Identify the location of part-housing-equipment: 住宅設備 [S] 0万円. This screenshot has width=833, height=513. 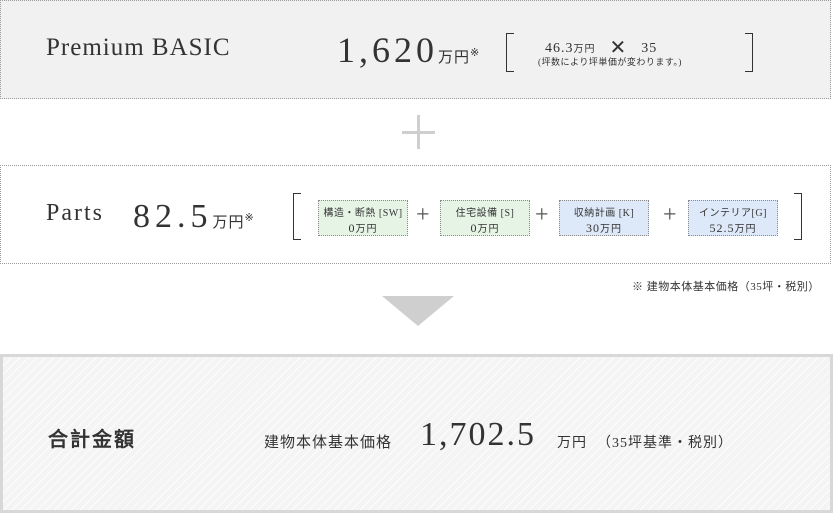
(485, 218).